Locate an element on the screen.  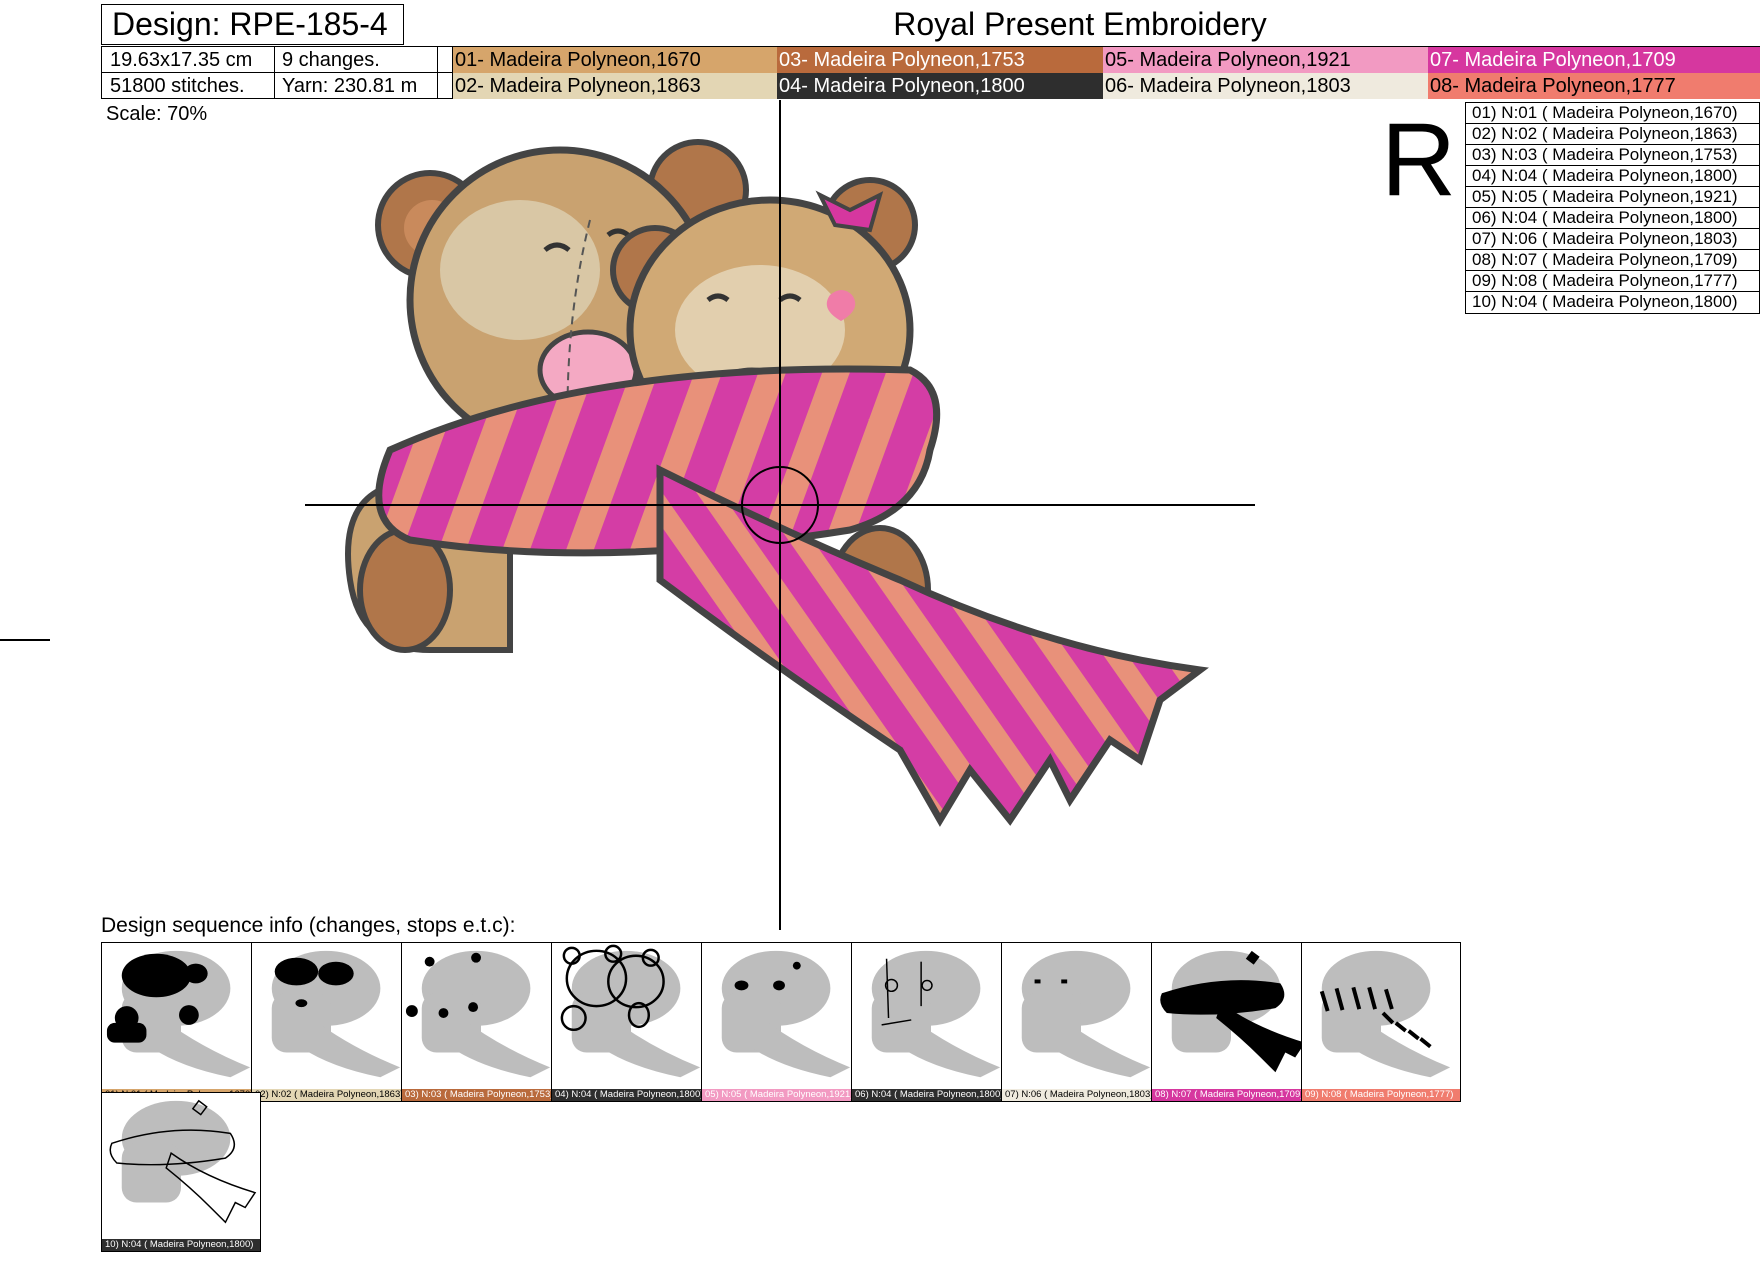
color-swatch-08: 08- Madeira Polyneon,1777 is located at coordinates (1594, 86).